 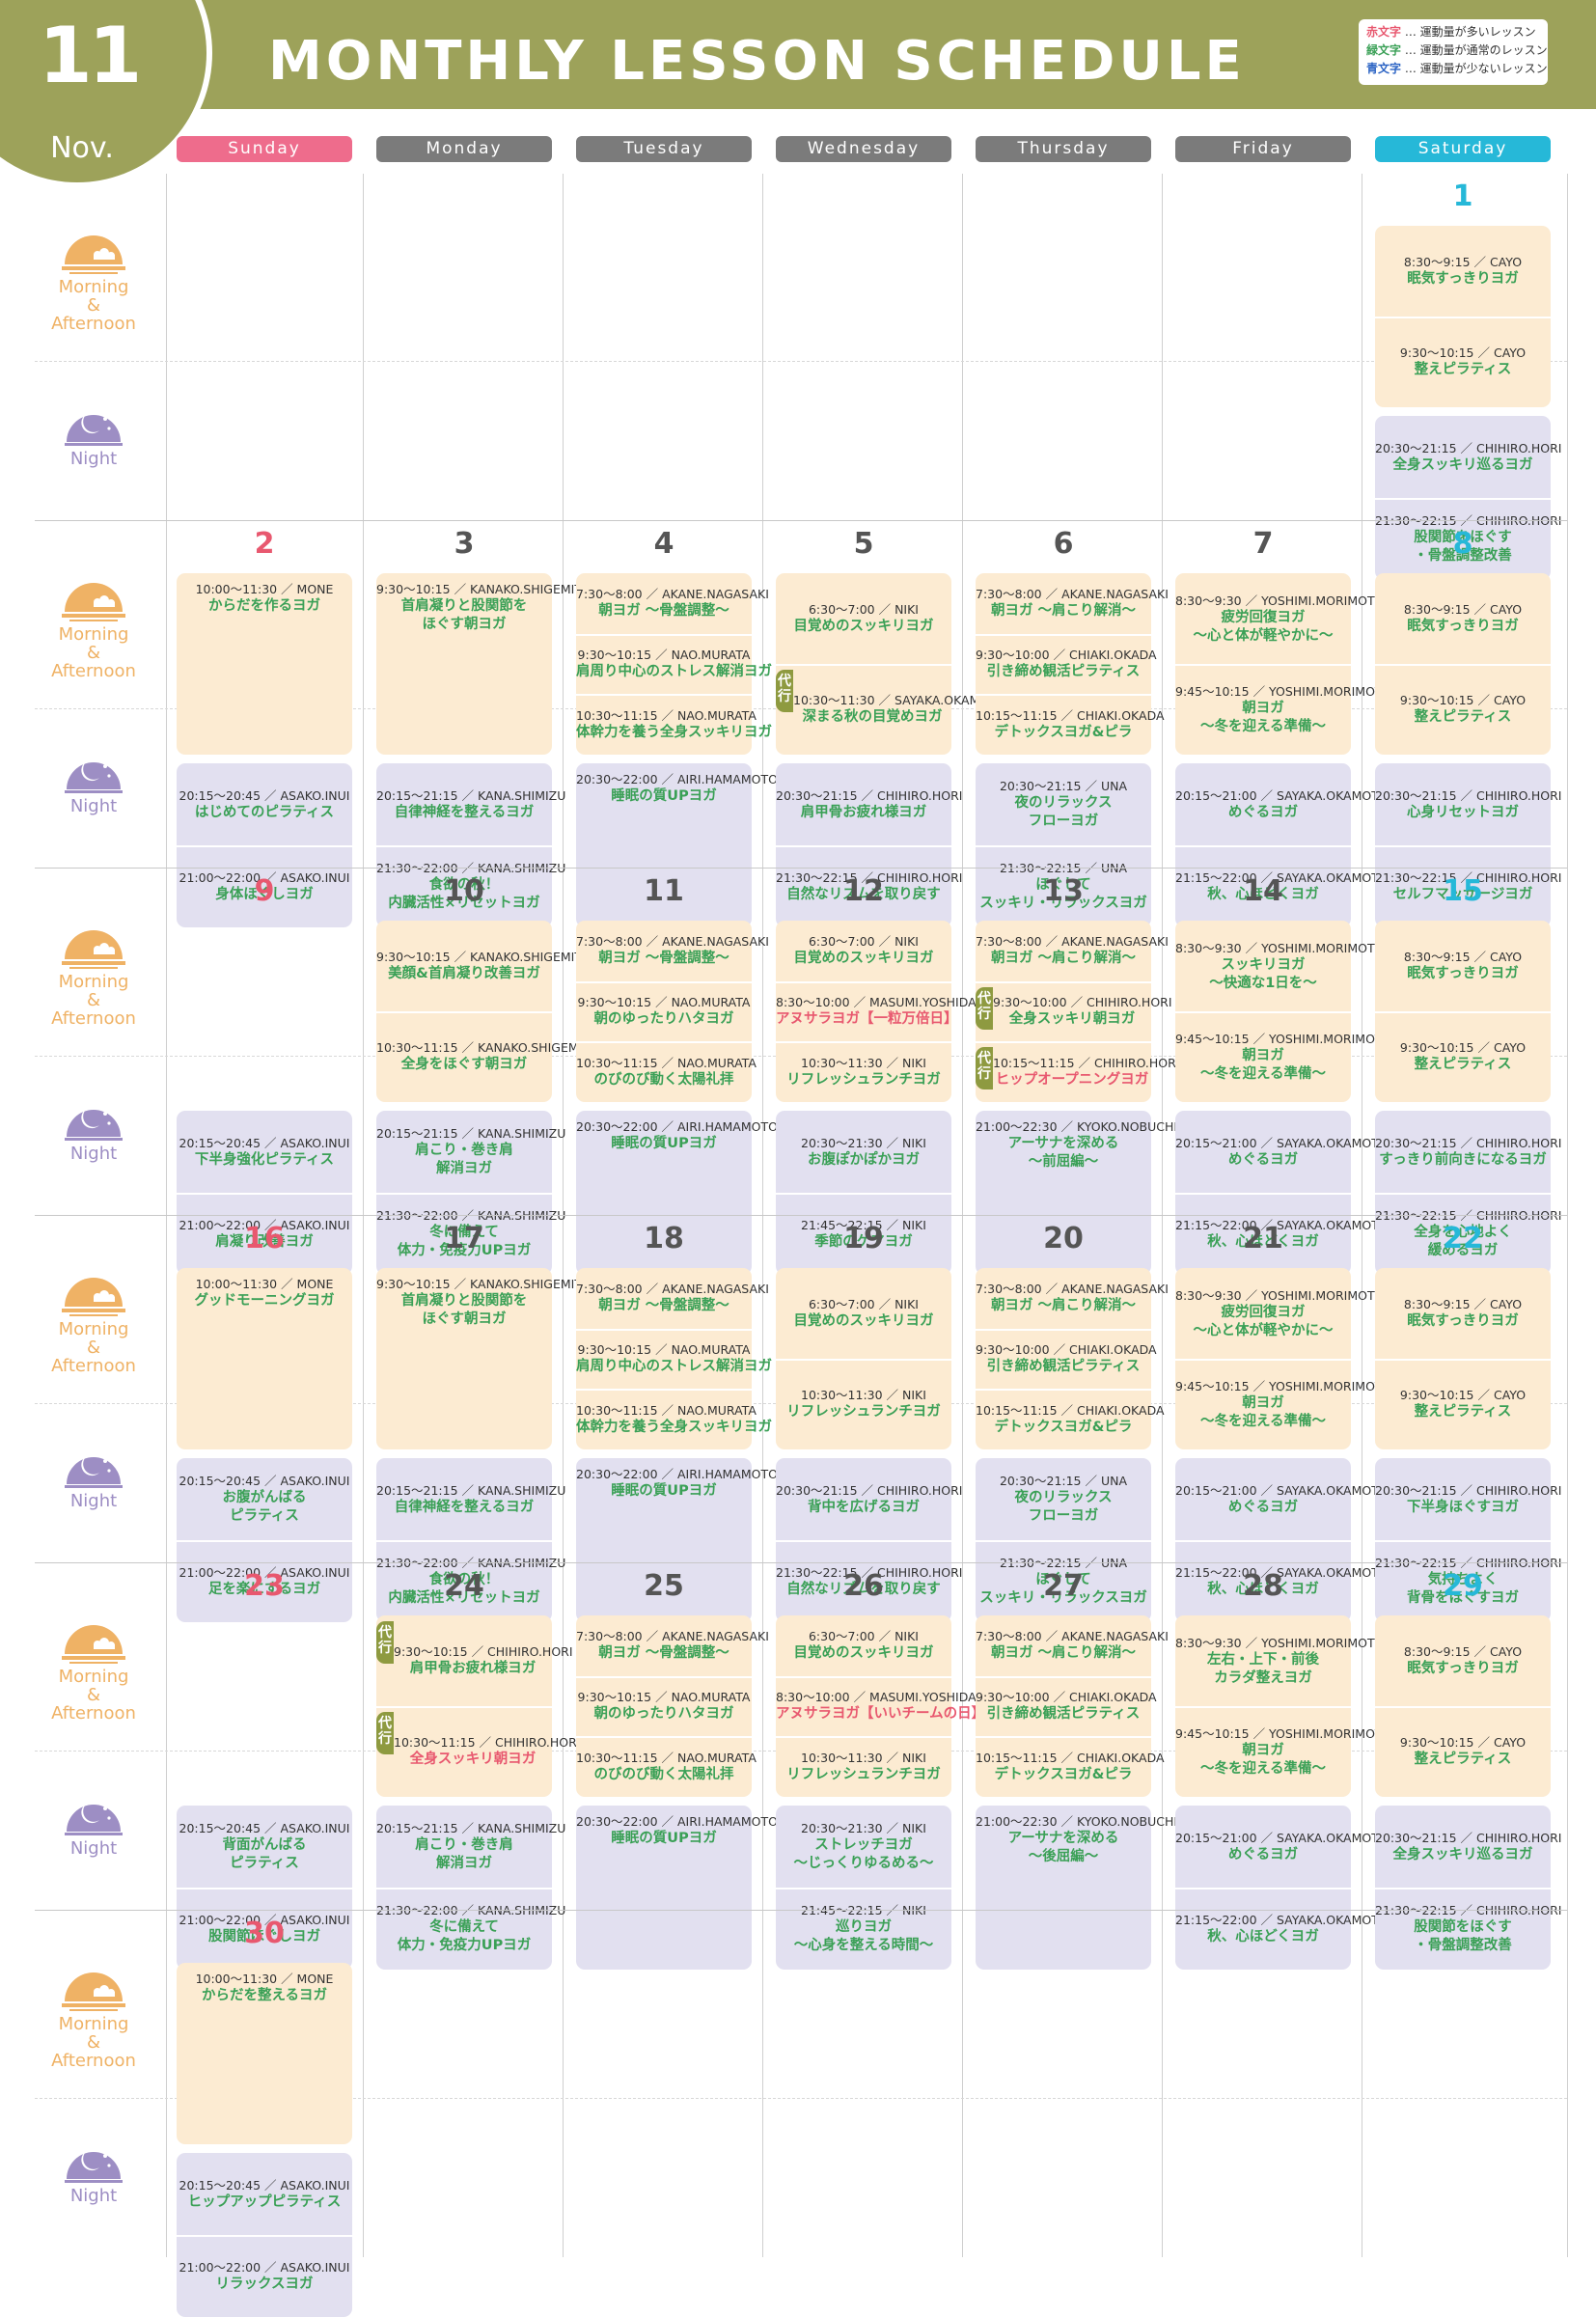 I want to click on lesson-name: 朝ヨガ ～肩こり解消～, so click(x=1064, y=611).